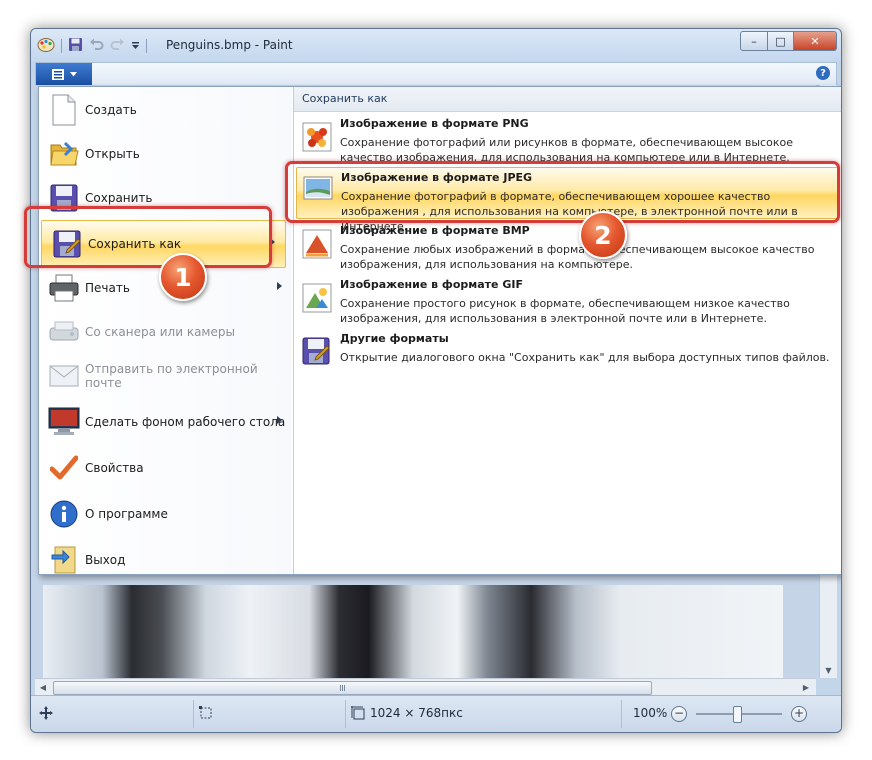  I want to click on menu-item-label: Открыть, so click(112, 154).